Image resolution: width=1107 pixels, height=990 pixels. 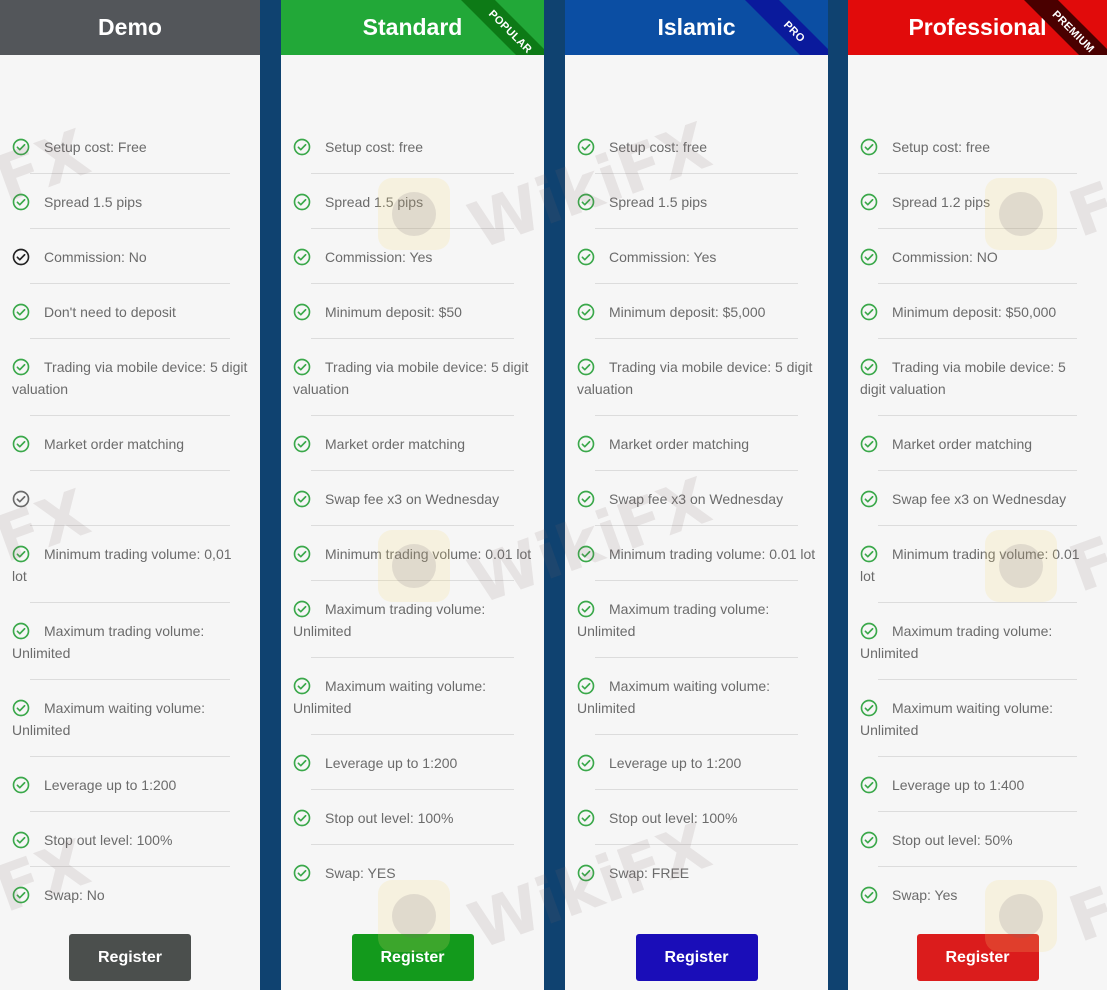 What do you see at coordinates (412, 561) in the screenshot?
I see `feature-row: Minimum trading volume: 0.01 lot` at bounding box center [412, 561].